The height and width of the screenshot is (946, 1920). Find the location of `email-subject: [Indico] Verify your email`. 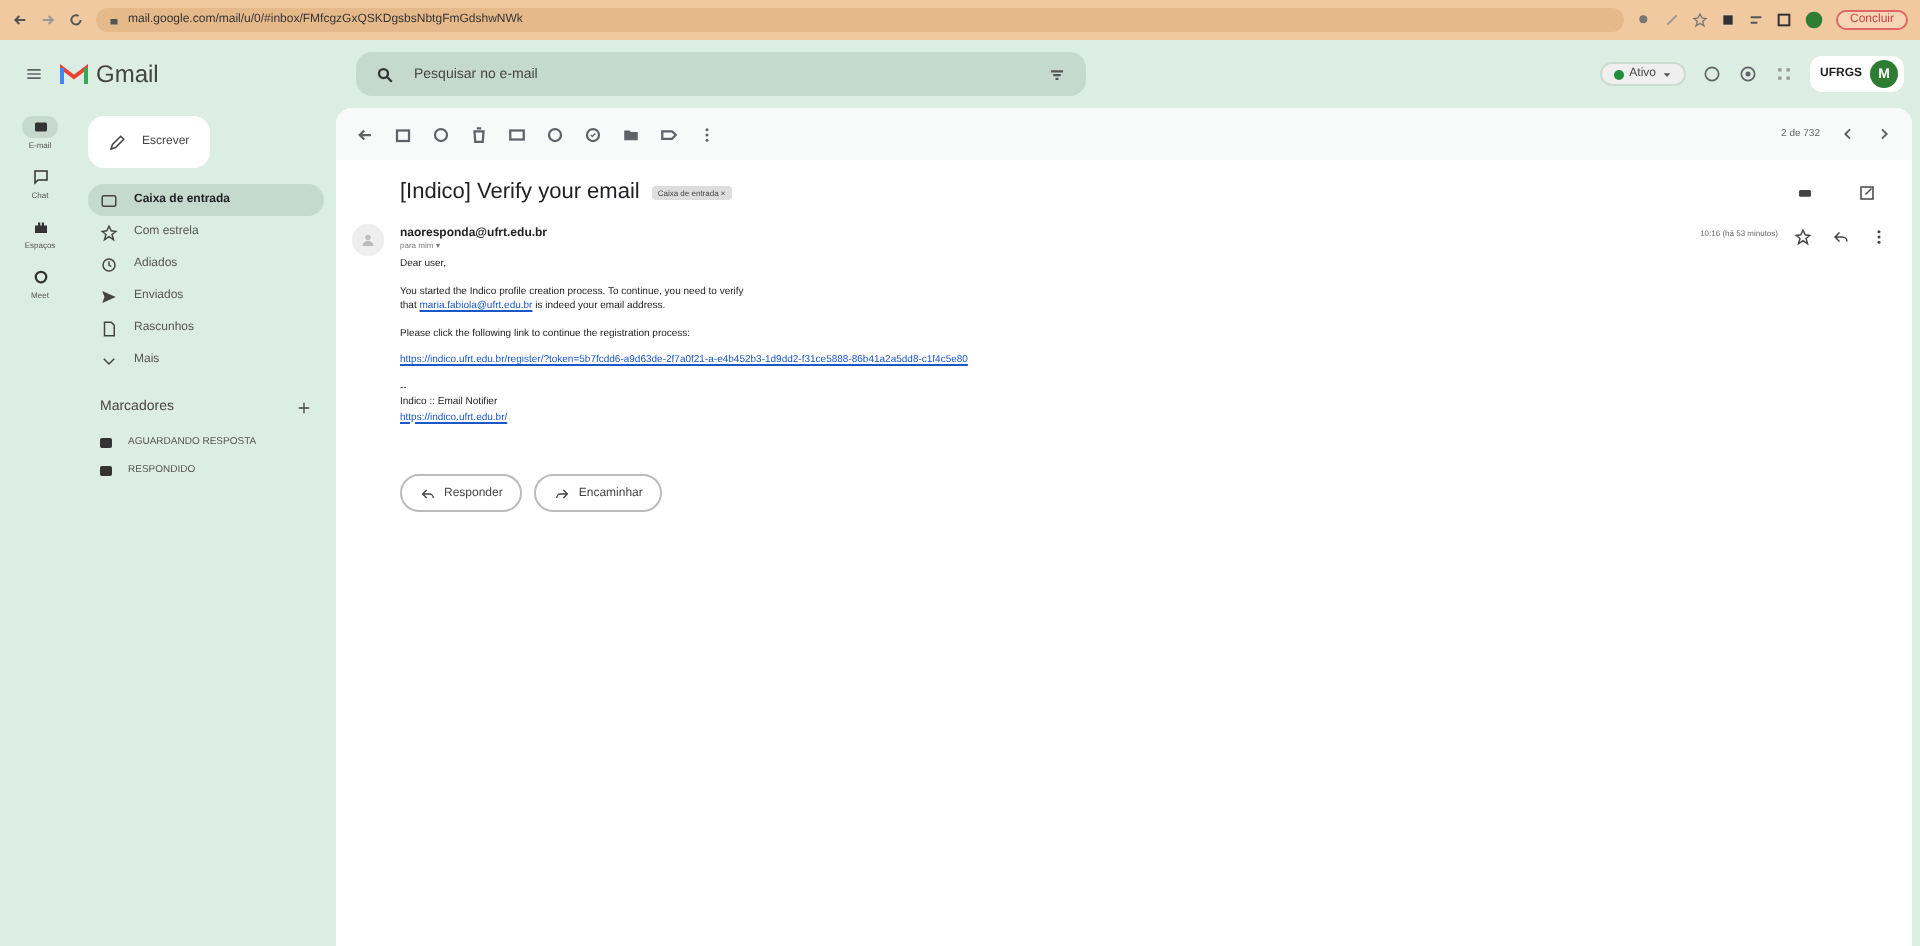

email-subject: [Indico] Verify your email is located at coordinates (520, 192).